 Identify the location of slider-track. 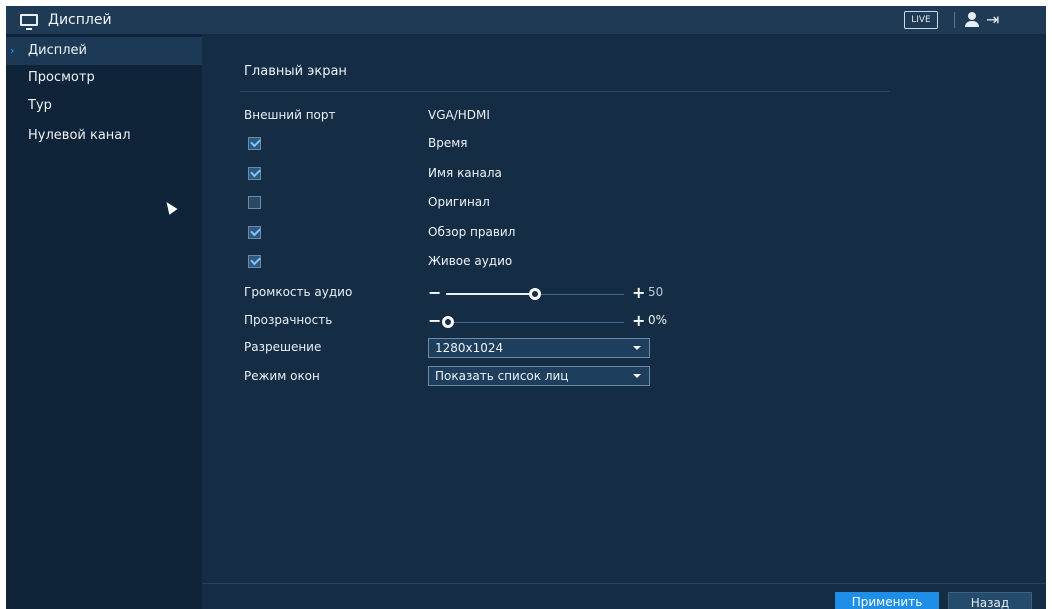
(535, 322).